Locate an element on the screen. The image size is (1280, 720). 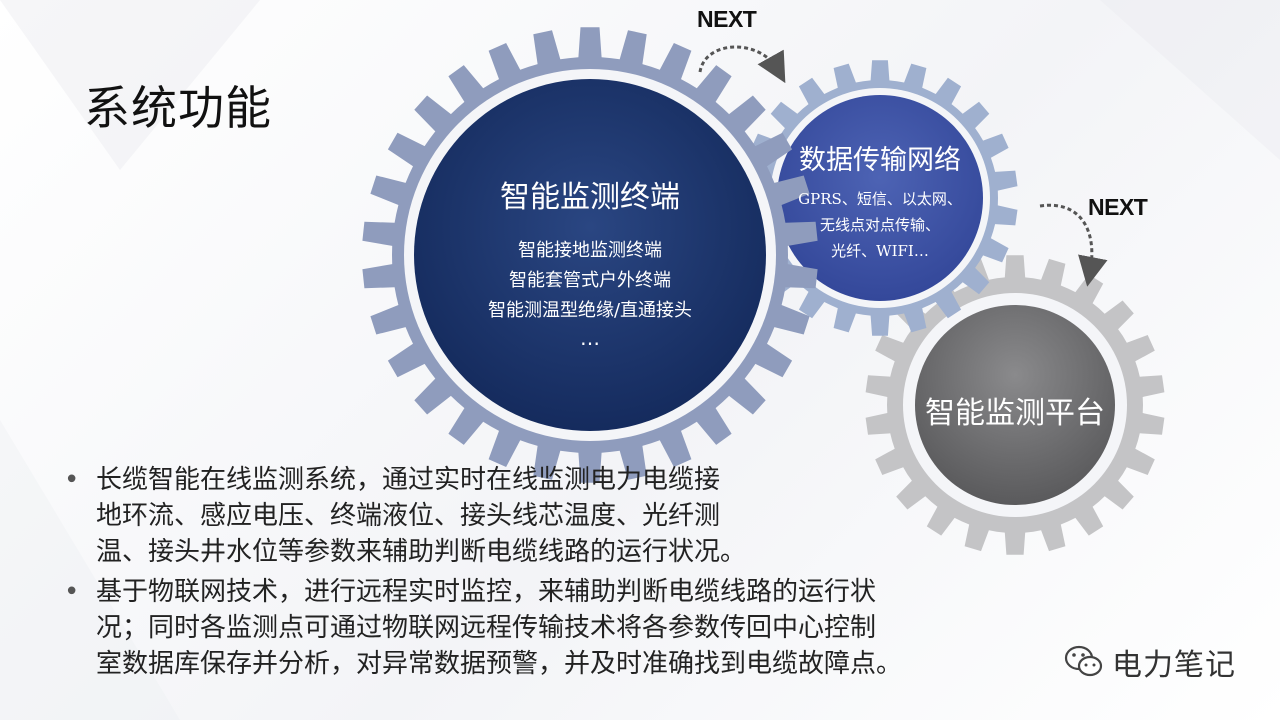
next-label-1: NEXT is located at coordinates (727, 19).